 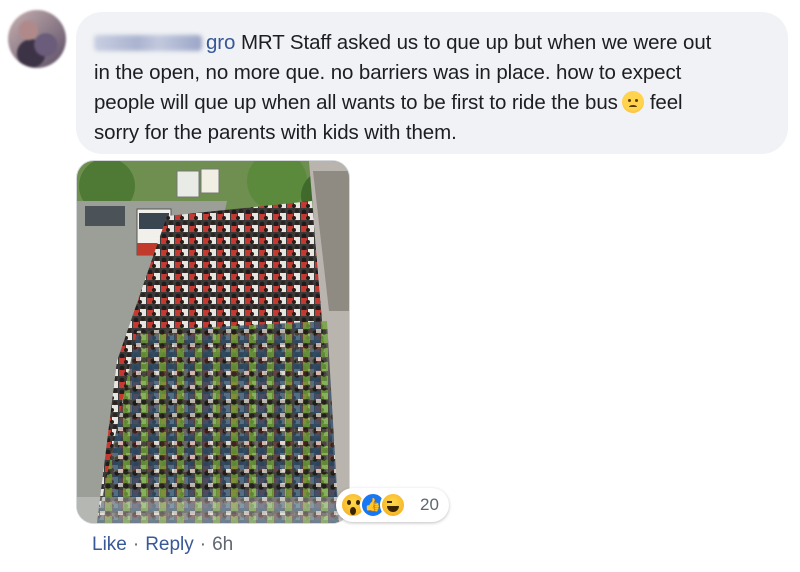 What do you see at coordinates (169, 544) in the screenshot?
I see `reply-link: Reply` at bounding box center [169, 544].